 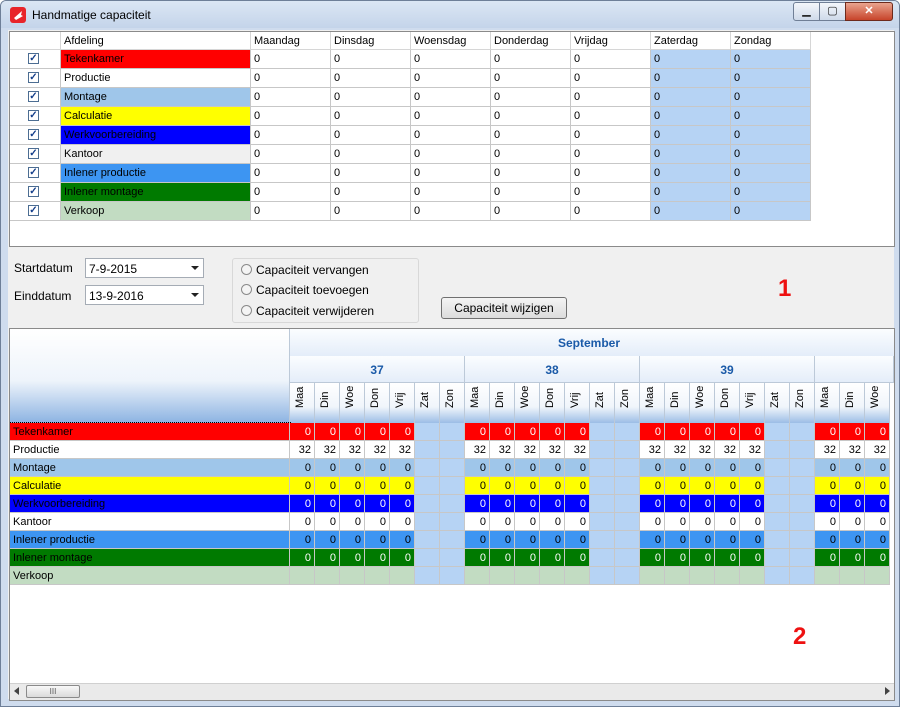 What do you see at coordinates (869, 11) in the screenshot?
I see `close-button: ✕` at bounding box center [869, 11].